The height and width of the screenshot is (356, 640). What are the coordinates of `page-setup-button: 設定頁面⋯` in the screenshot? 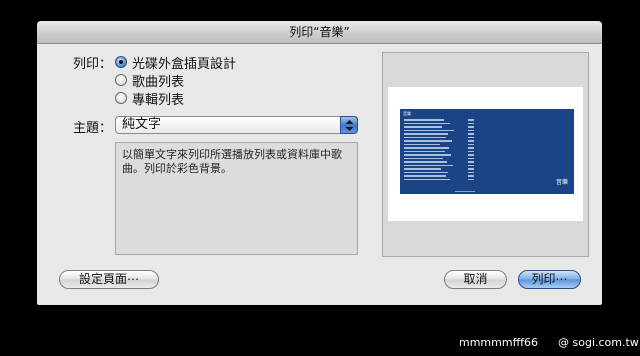 It's located at (109, 279).